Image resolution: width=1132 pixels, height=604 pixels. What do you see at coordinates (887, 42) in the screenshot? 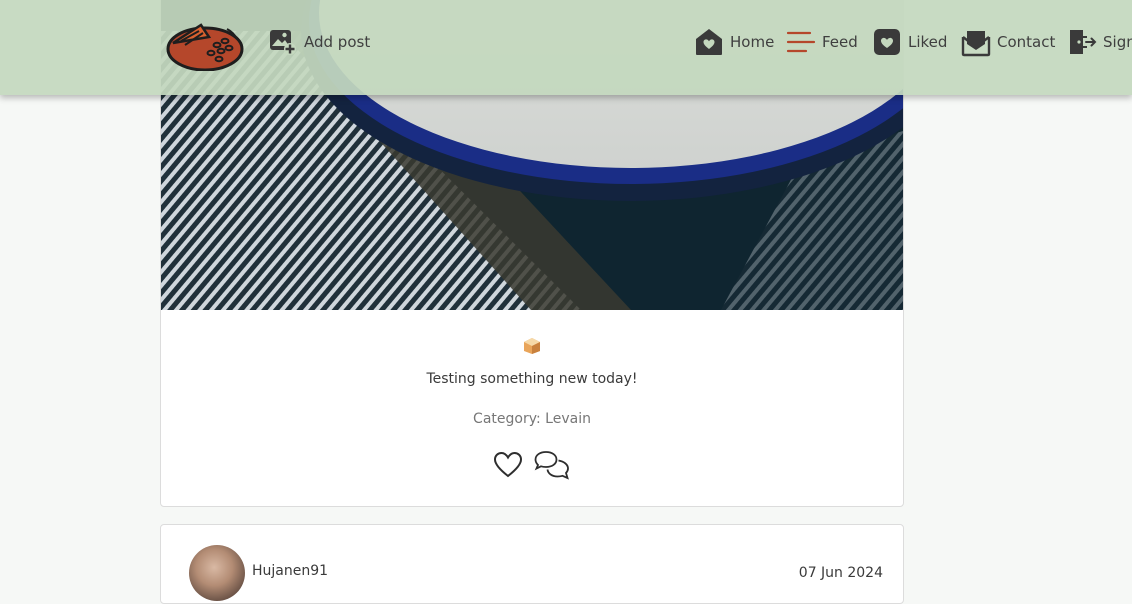
I see `liked-icon` at bounding box center [887, 42].